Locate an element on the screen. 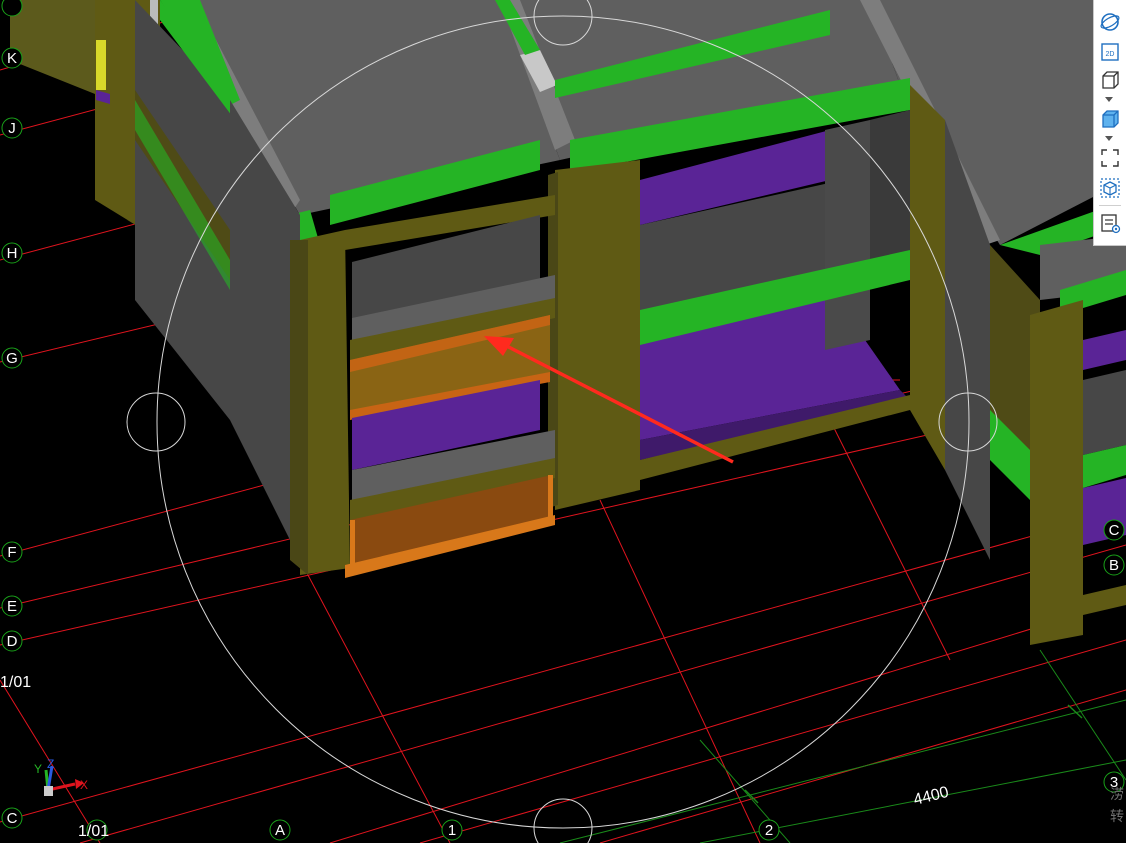 Image resolution: width=1126 pixels, height=843 pixels. orbit-sphere-icon is located at coordinates (1110, 22).